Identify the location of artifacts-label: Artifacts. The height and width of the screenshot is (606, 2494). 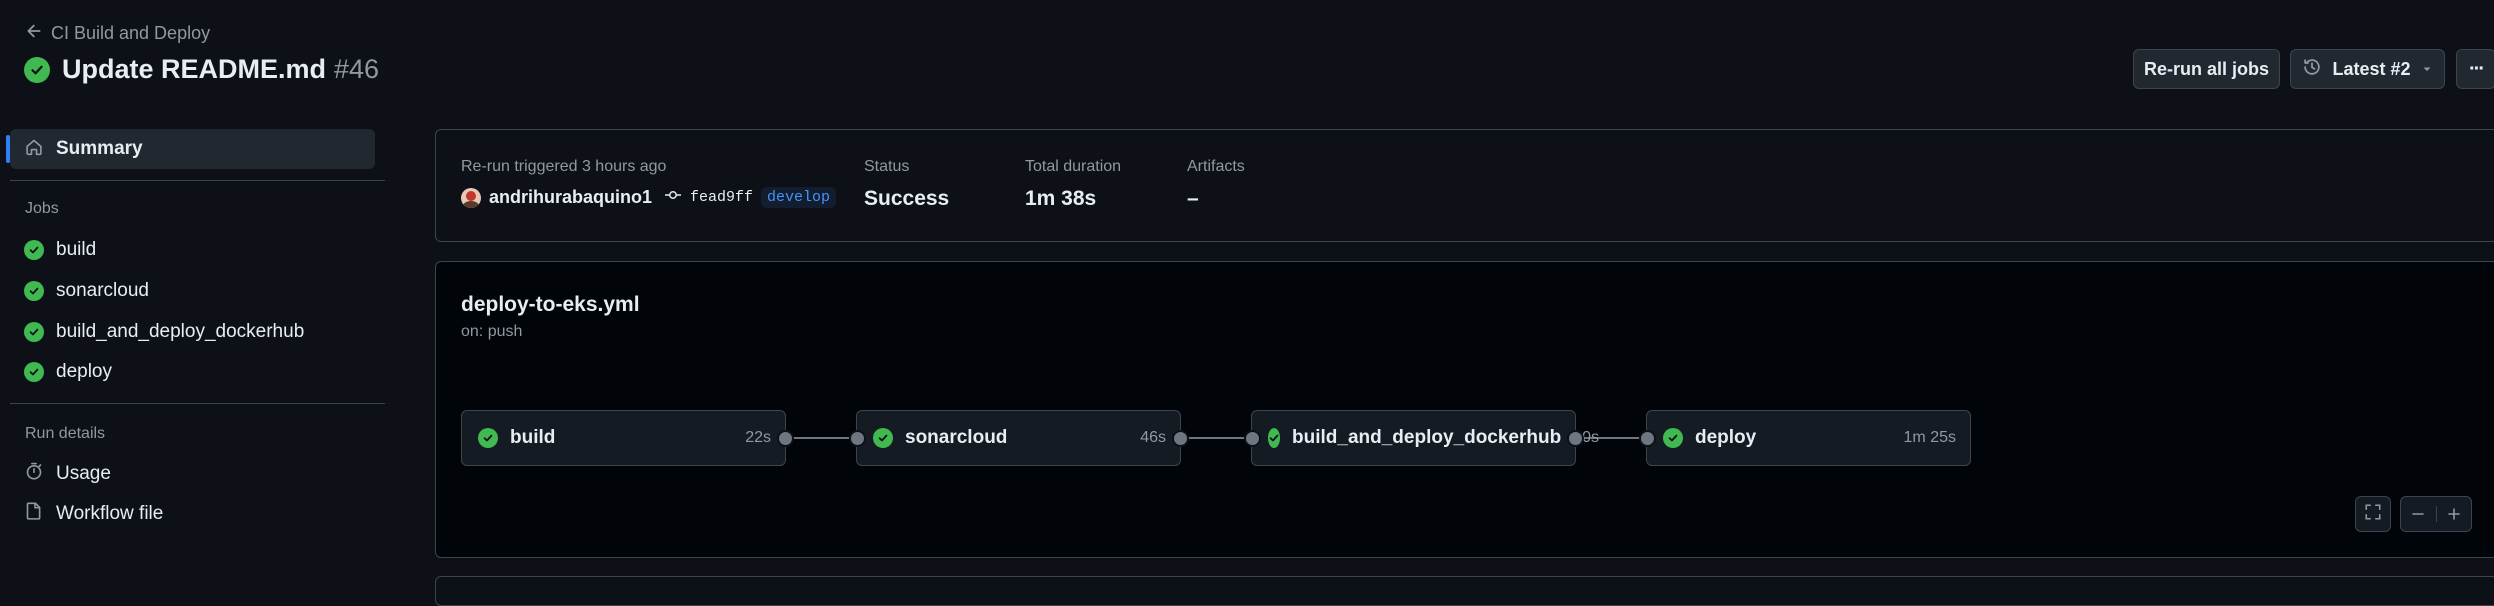
(1216, 166).